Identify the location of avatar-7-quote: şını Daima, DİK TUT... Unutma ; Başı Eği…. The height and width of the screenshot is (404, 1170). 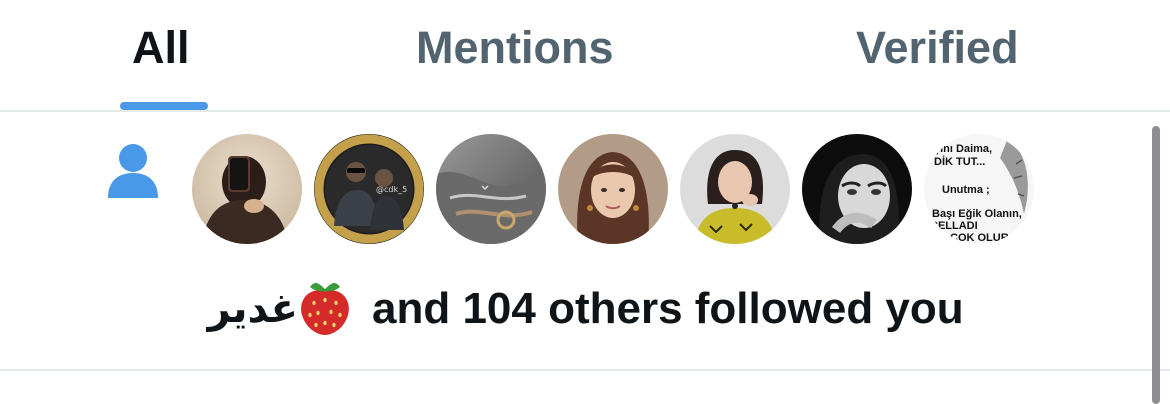
(979, 189).